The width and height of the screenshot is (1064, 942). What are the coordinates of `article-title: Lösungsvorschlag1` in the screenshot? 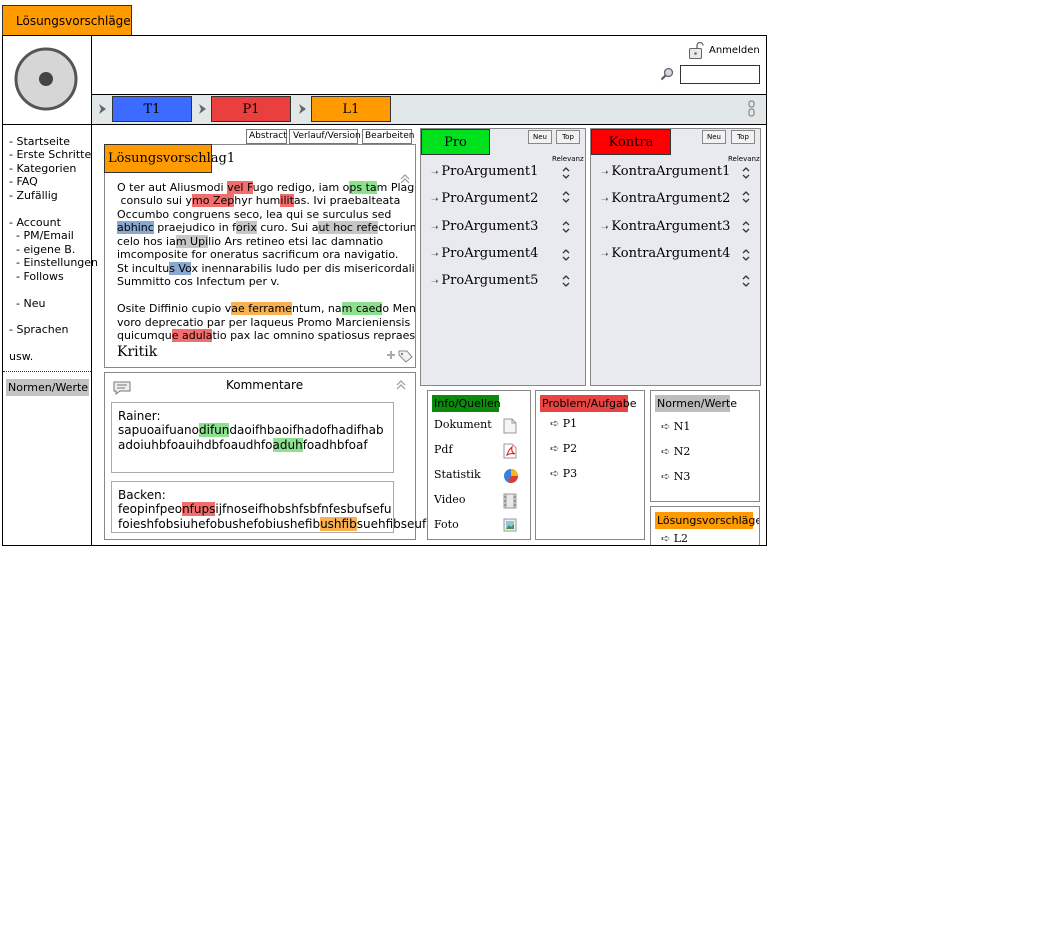 It's located at (171, 158).